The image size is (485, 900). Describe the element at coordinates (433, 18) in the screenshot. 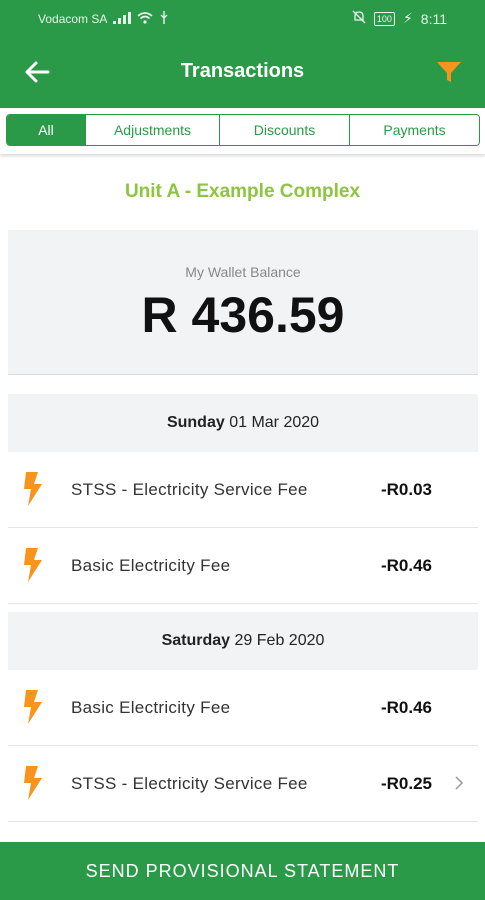

I see `clock: 8:11` at that location.